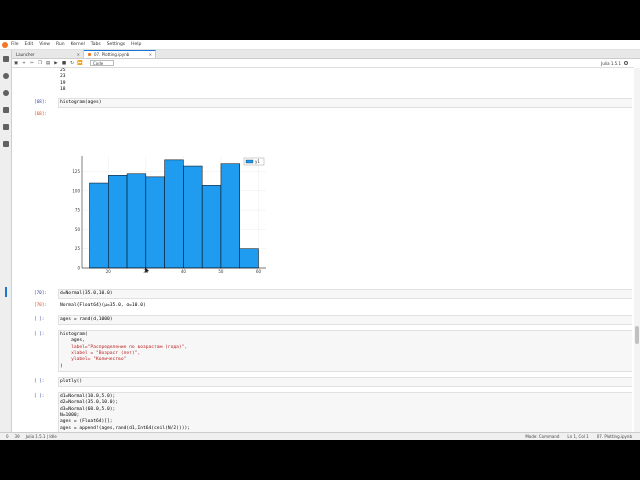 The height and width of the screenshot is (480, 640). Describe the element at coordinates (542, 436) in the screenshot. I see `mode-indicator: Mode: Command` at that location.